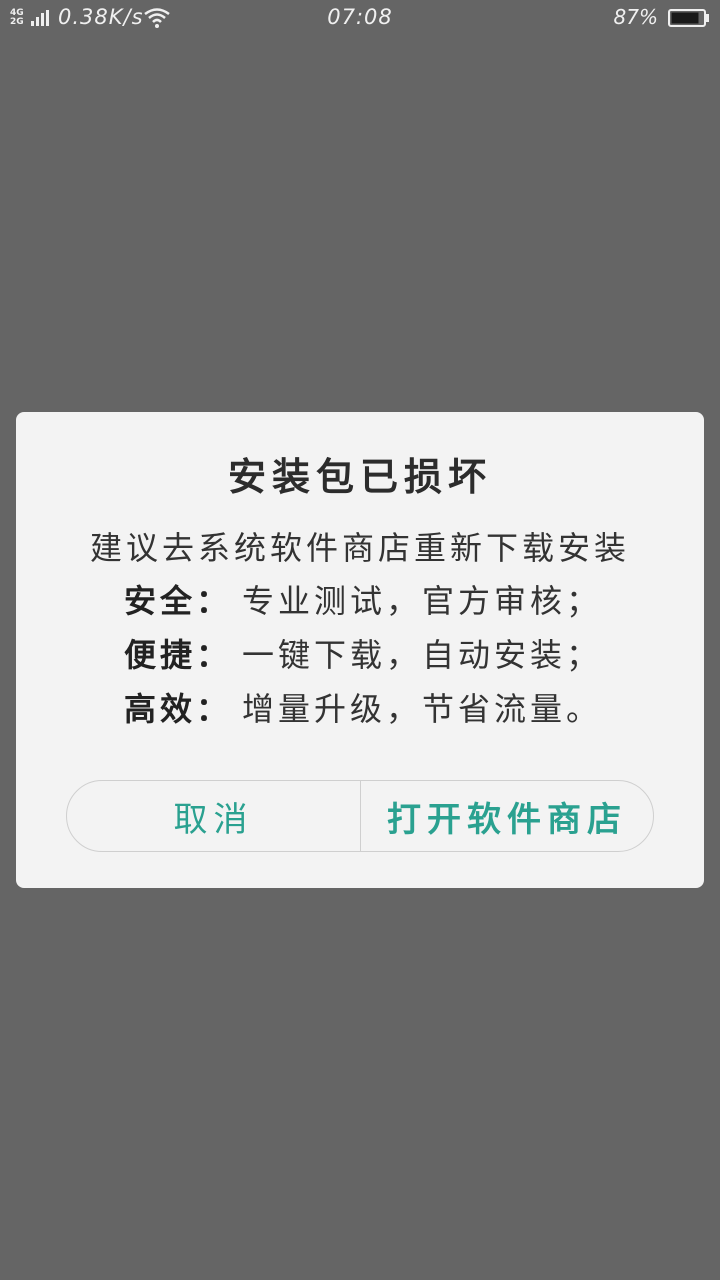 The image size is (720, 1280). I want to click on status-bar: 4G 2G 0.38K/s 07:08 87%, so click(360, 18).